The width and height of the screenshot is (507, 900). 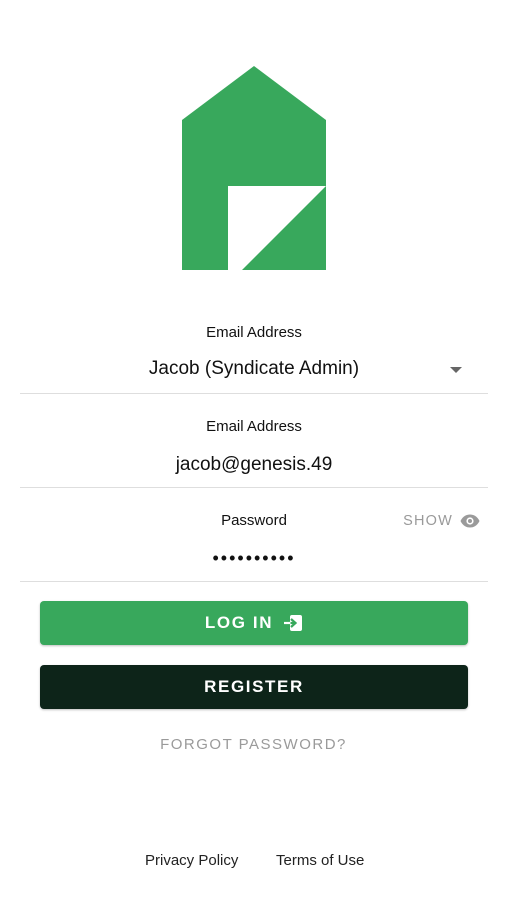 What do you see at coordinates (456, 370) in the screenshot?
I see `dropdown-caret-icon` at bounding box center [456, 370].